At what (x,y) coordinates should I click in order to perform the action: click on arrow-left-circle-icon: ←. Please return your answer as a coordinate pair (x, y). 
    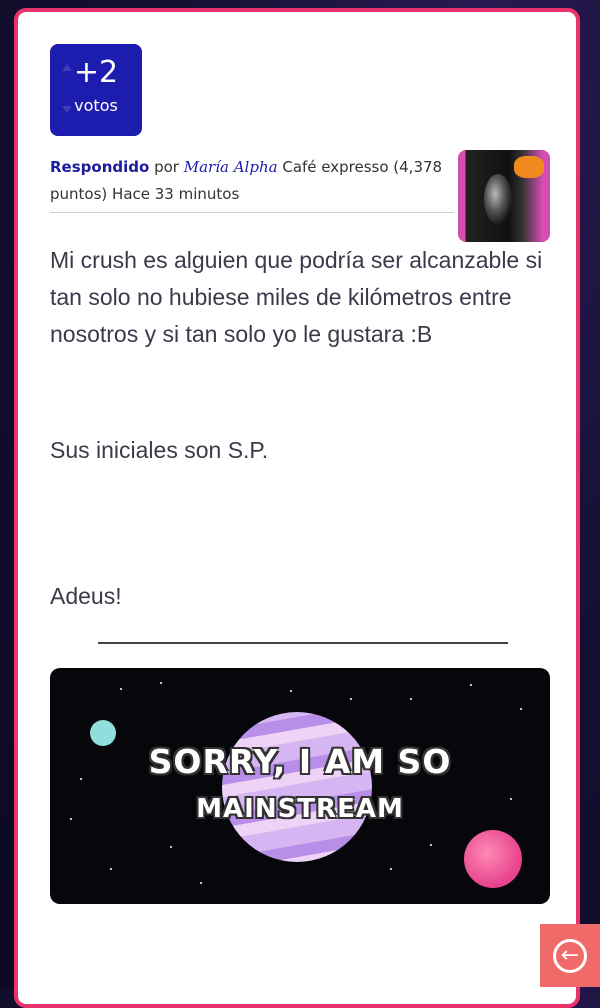
    Looking at the image, I should click on (570, 955).